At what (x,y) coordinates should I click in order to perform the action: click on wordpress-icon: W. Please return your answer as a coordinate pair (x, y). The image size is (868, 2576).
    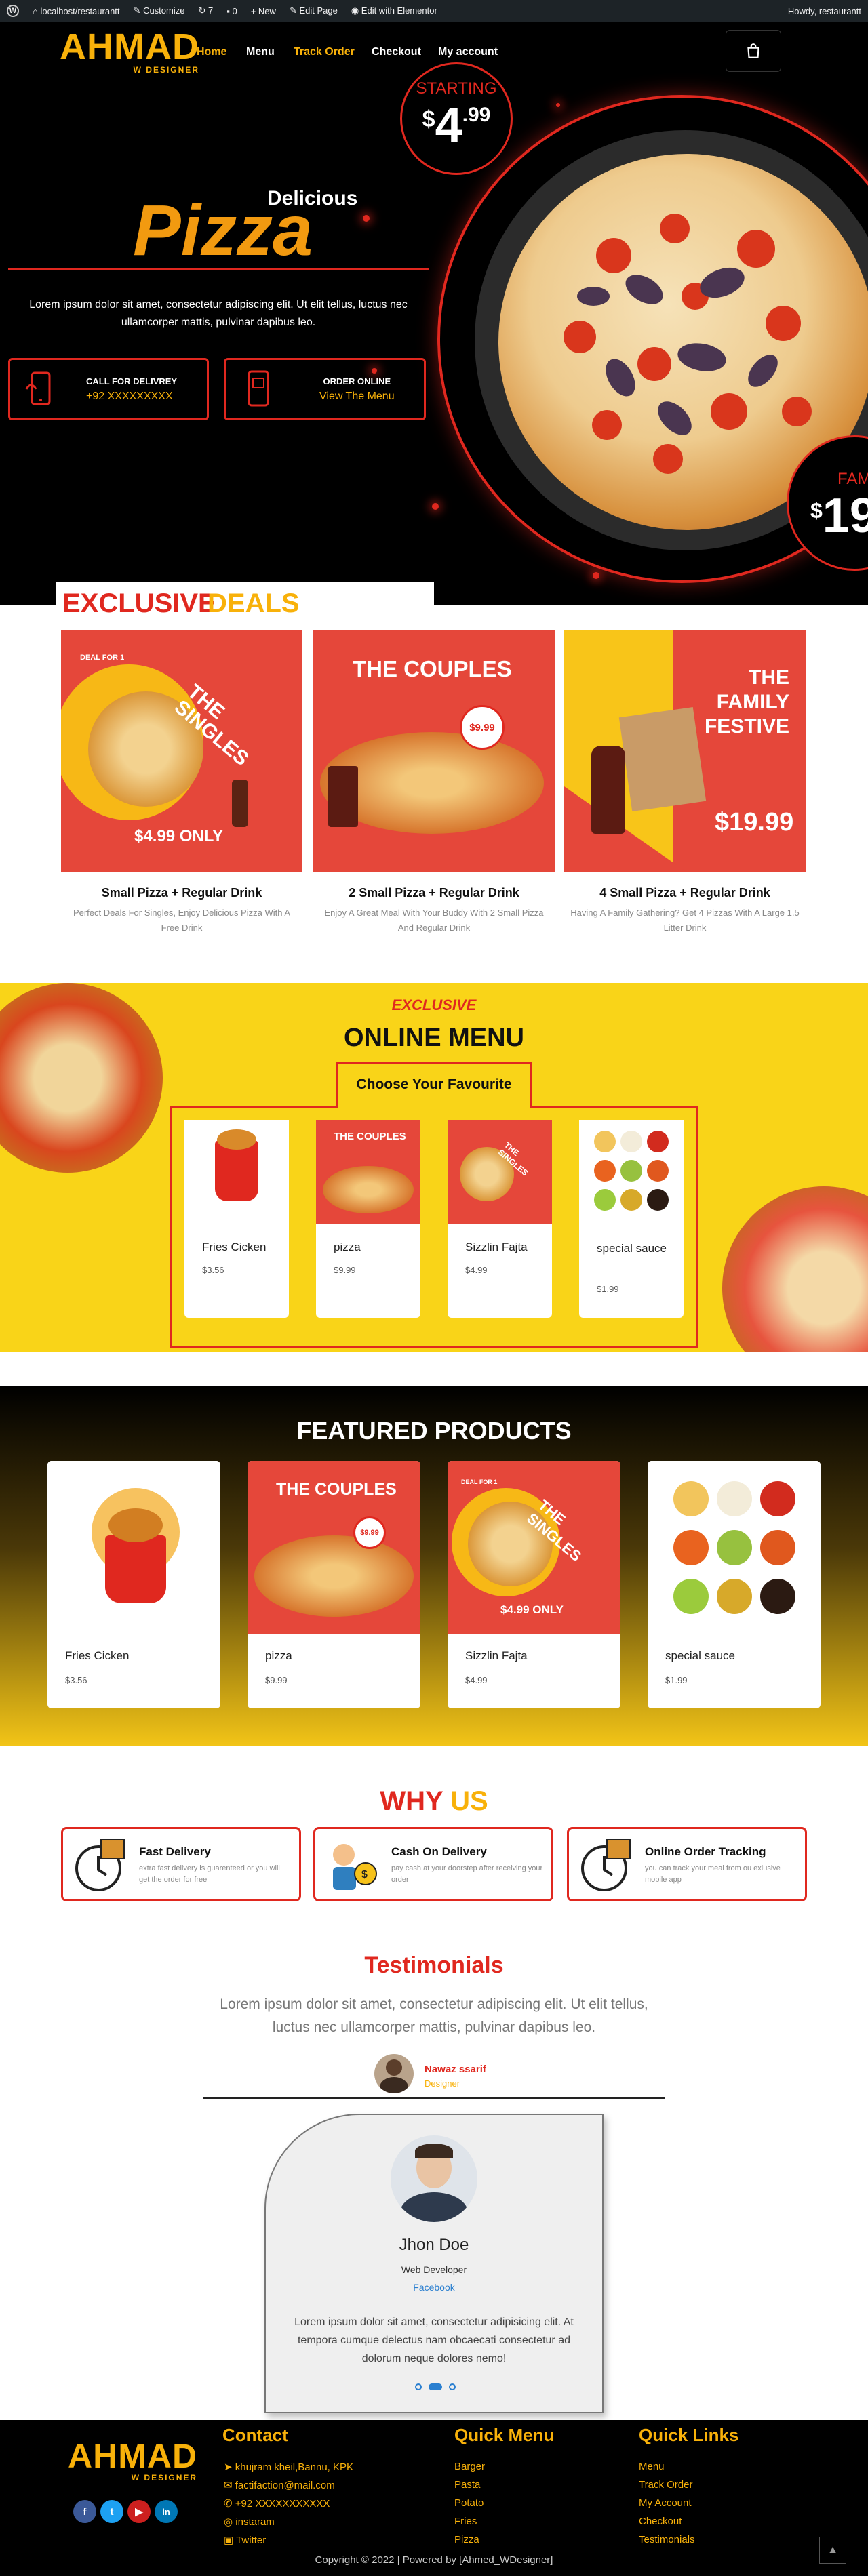
    Looking at the image, I should click on (13, 11).